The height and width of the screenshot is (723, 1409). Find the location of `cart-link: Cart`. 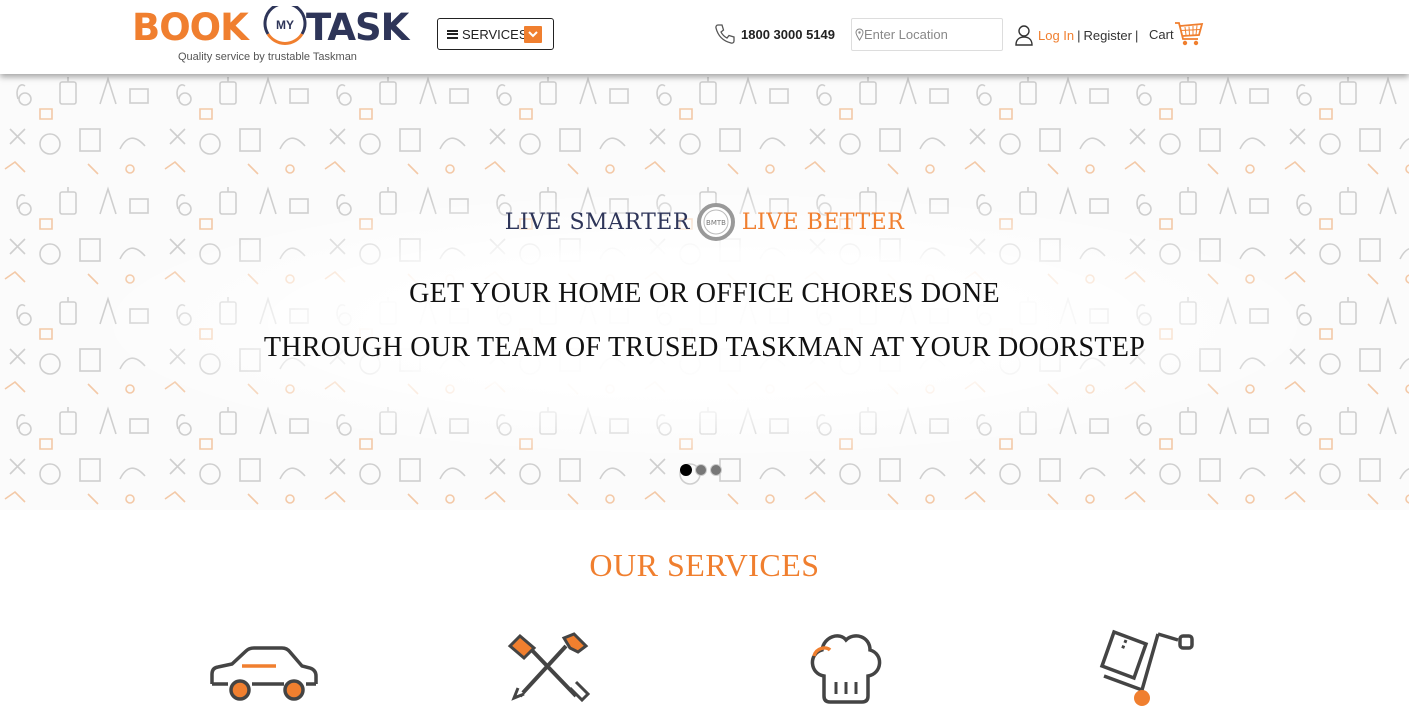

cart-link: Cart is located at coordinates (1176, 34).